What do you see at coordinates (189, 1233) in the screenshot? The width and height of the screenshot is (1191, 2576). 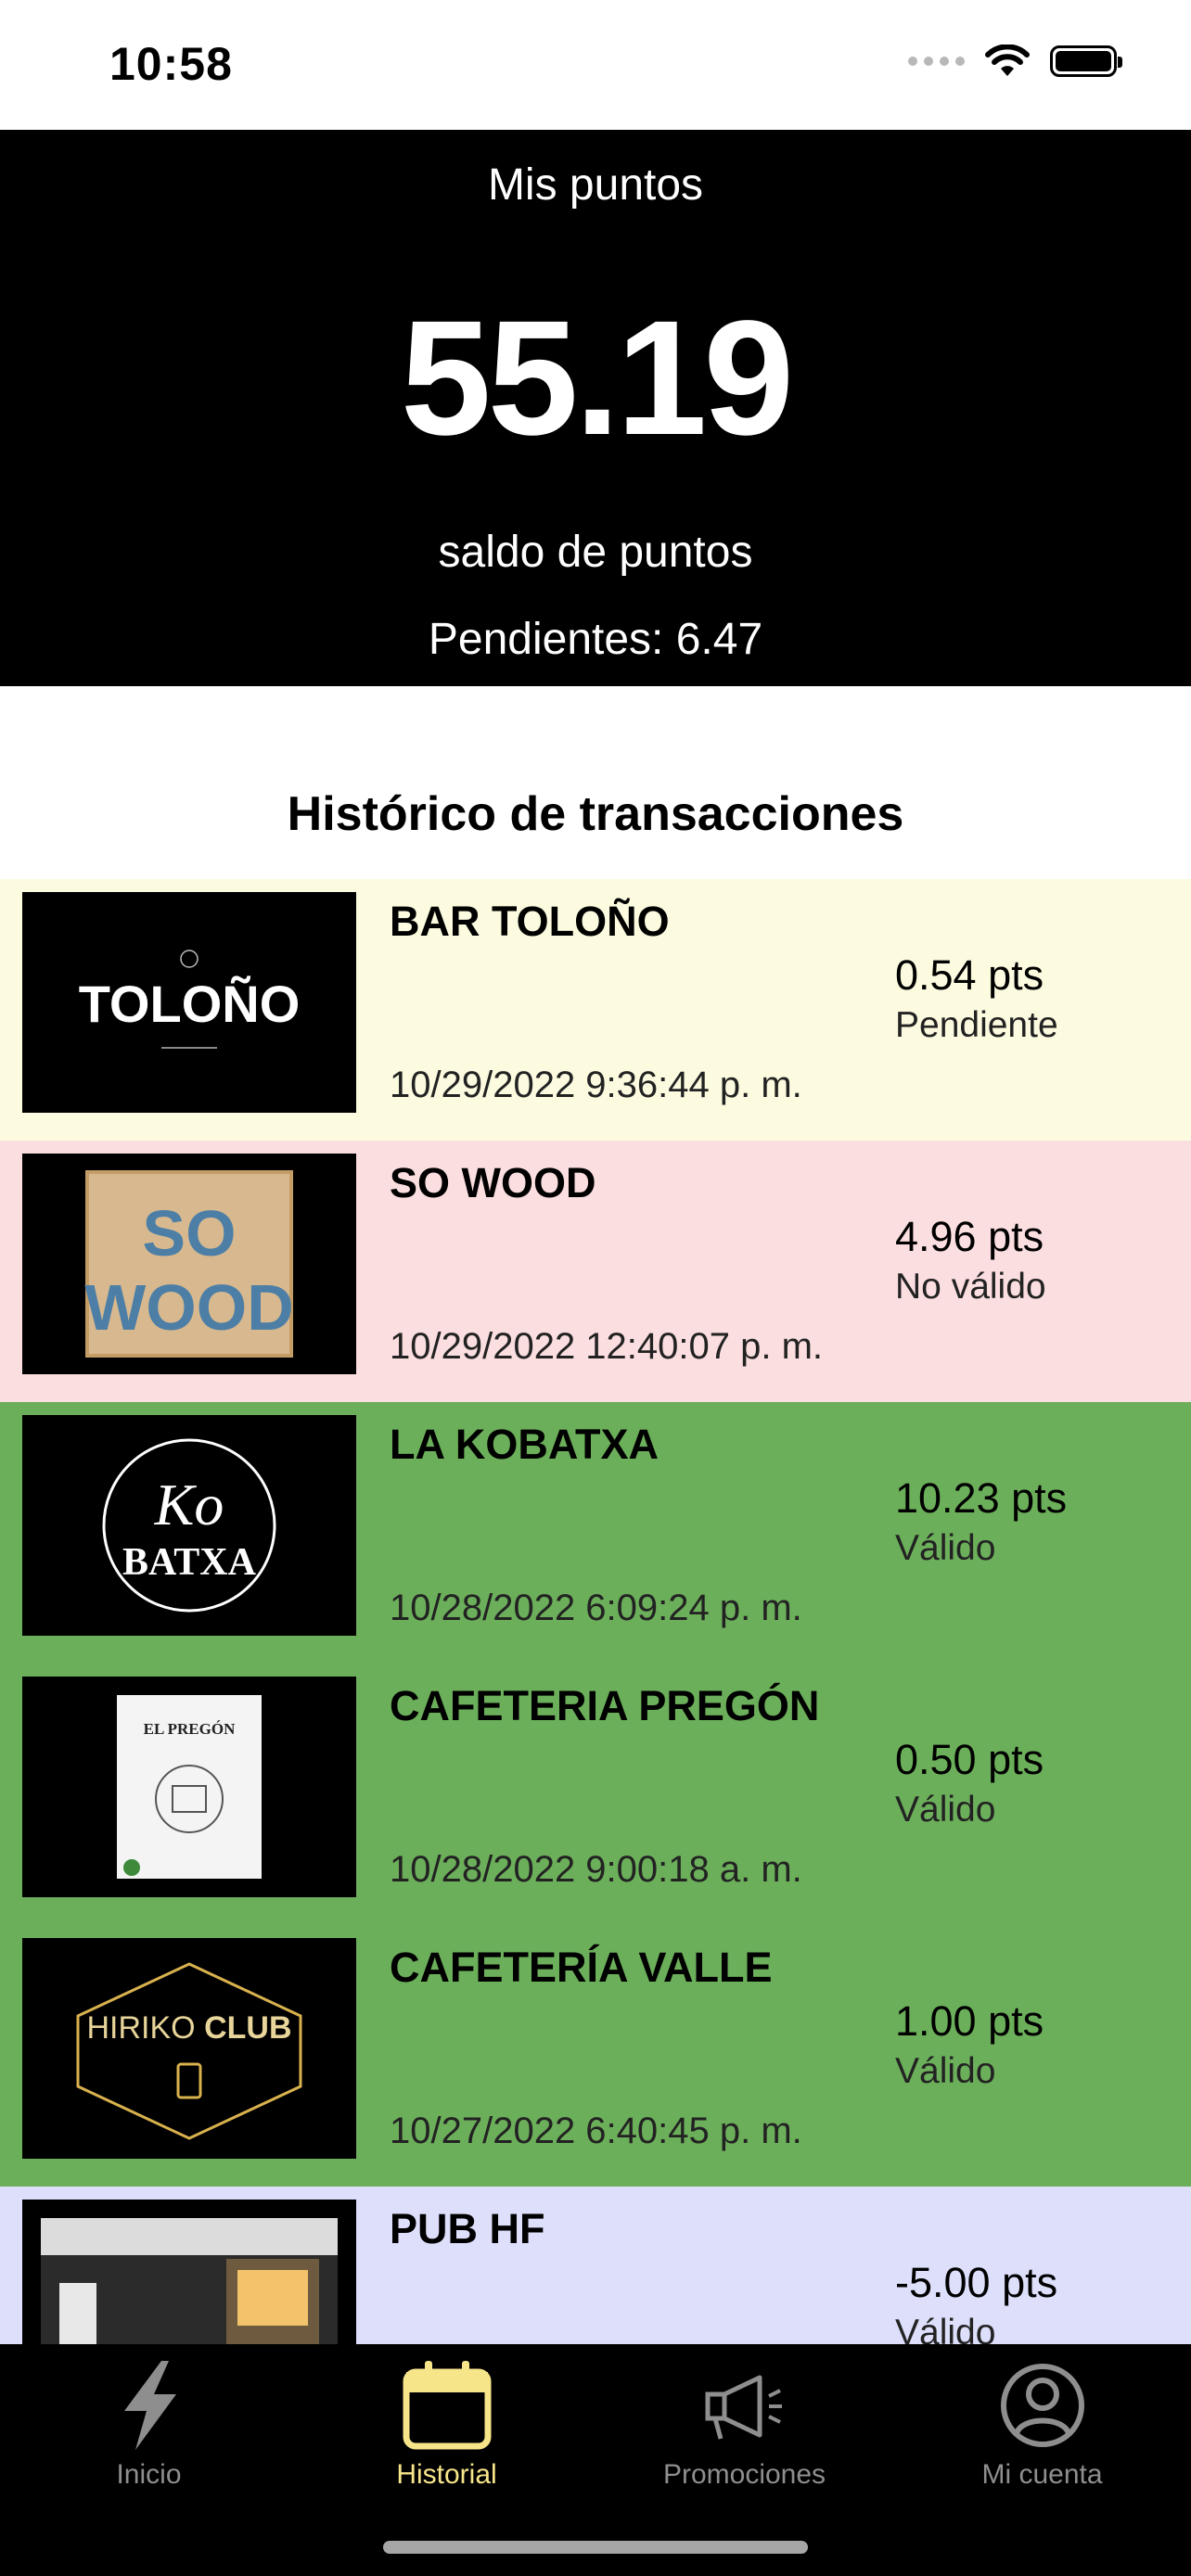 I see `svg-text: SO` at bounding box center [189, 1233].